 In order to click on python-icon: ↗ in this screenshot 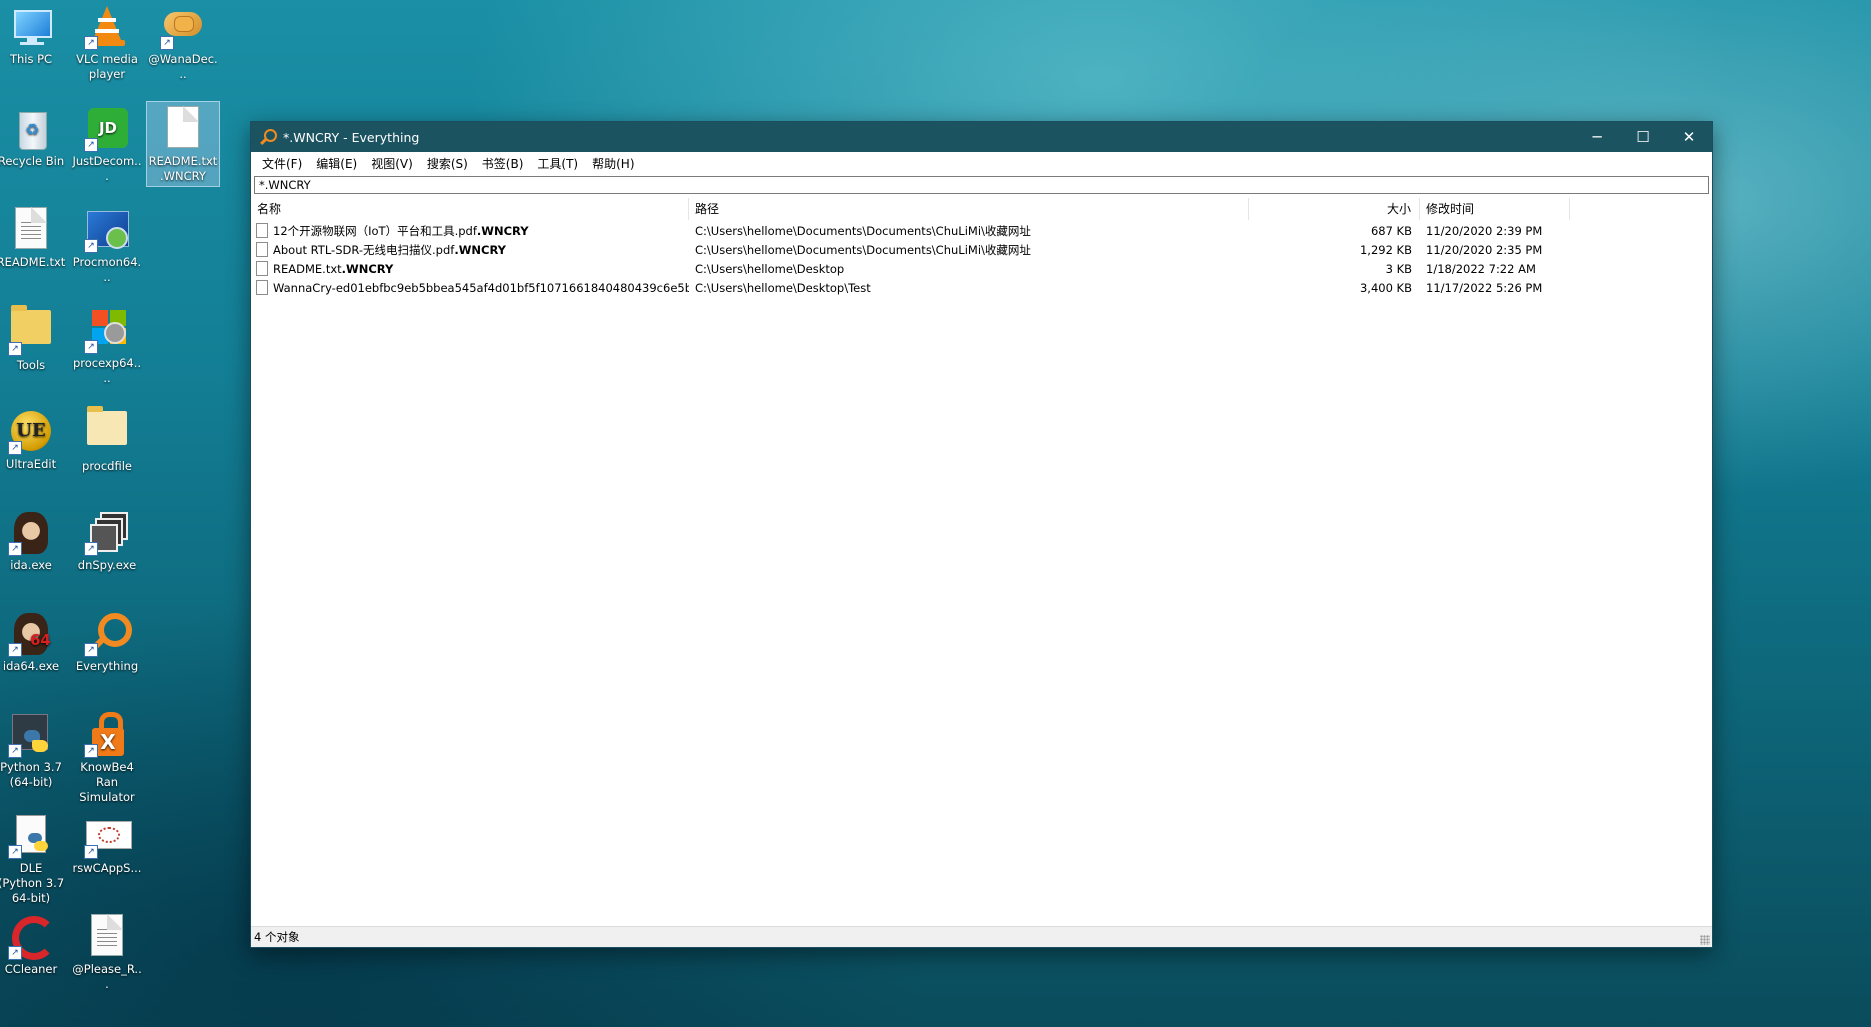, I will do `click(31, 735)`.